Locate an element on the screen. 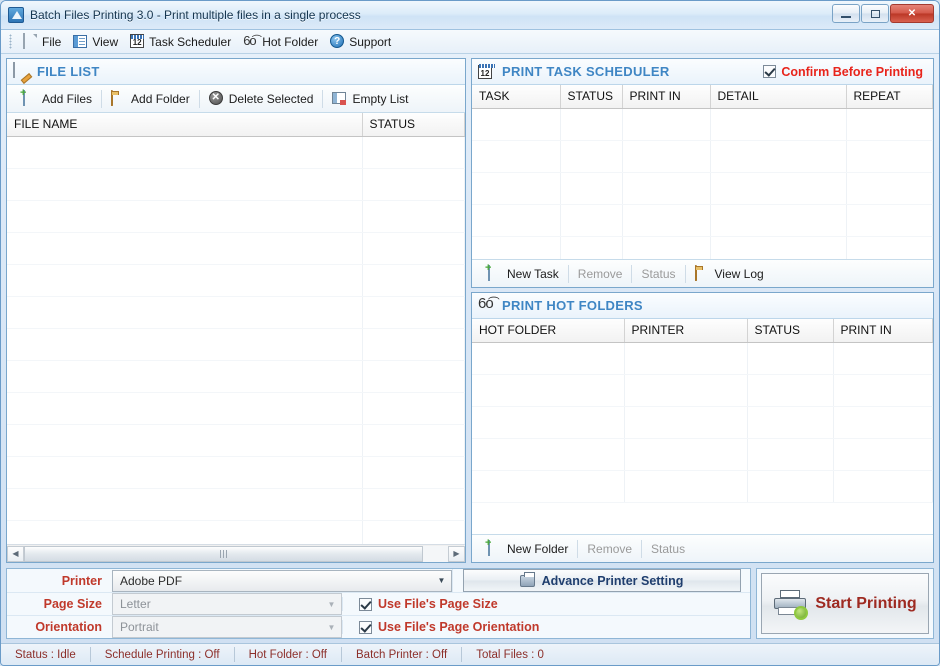 This screenshot has width=940, height=666. menu-item-hot-folder: 6o͡ Hot Folder is located at coordinates (282, 41).